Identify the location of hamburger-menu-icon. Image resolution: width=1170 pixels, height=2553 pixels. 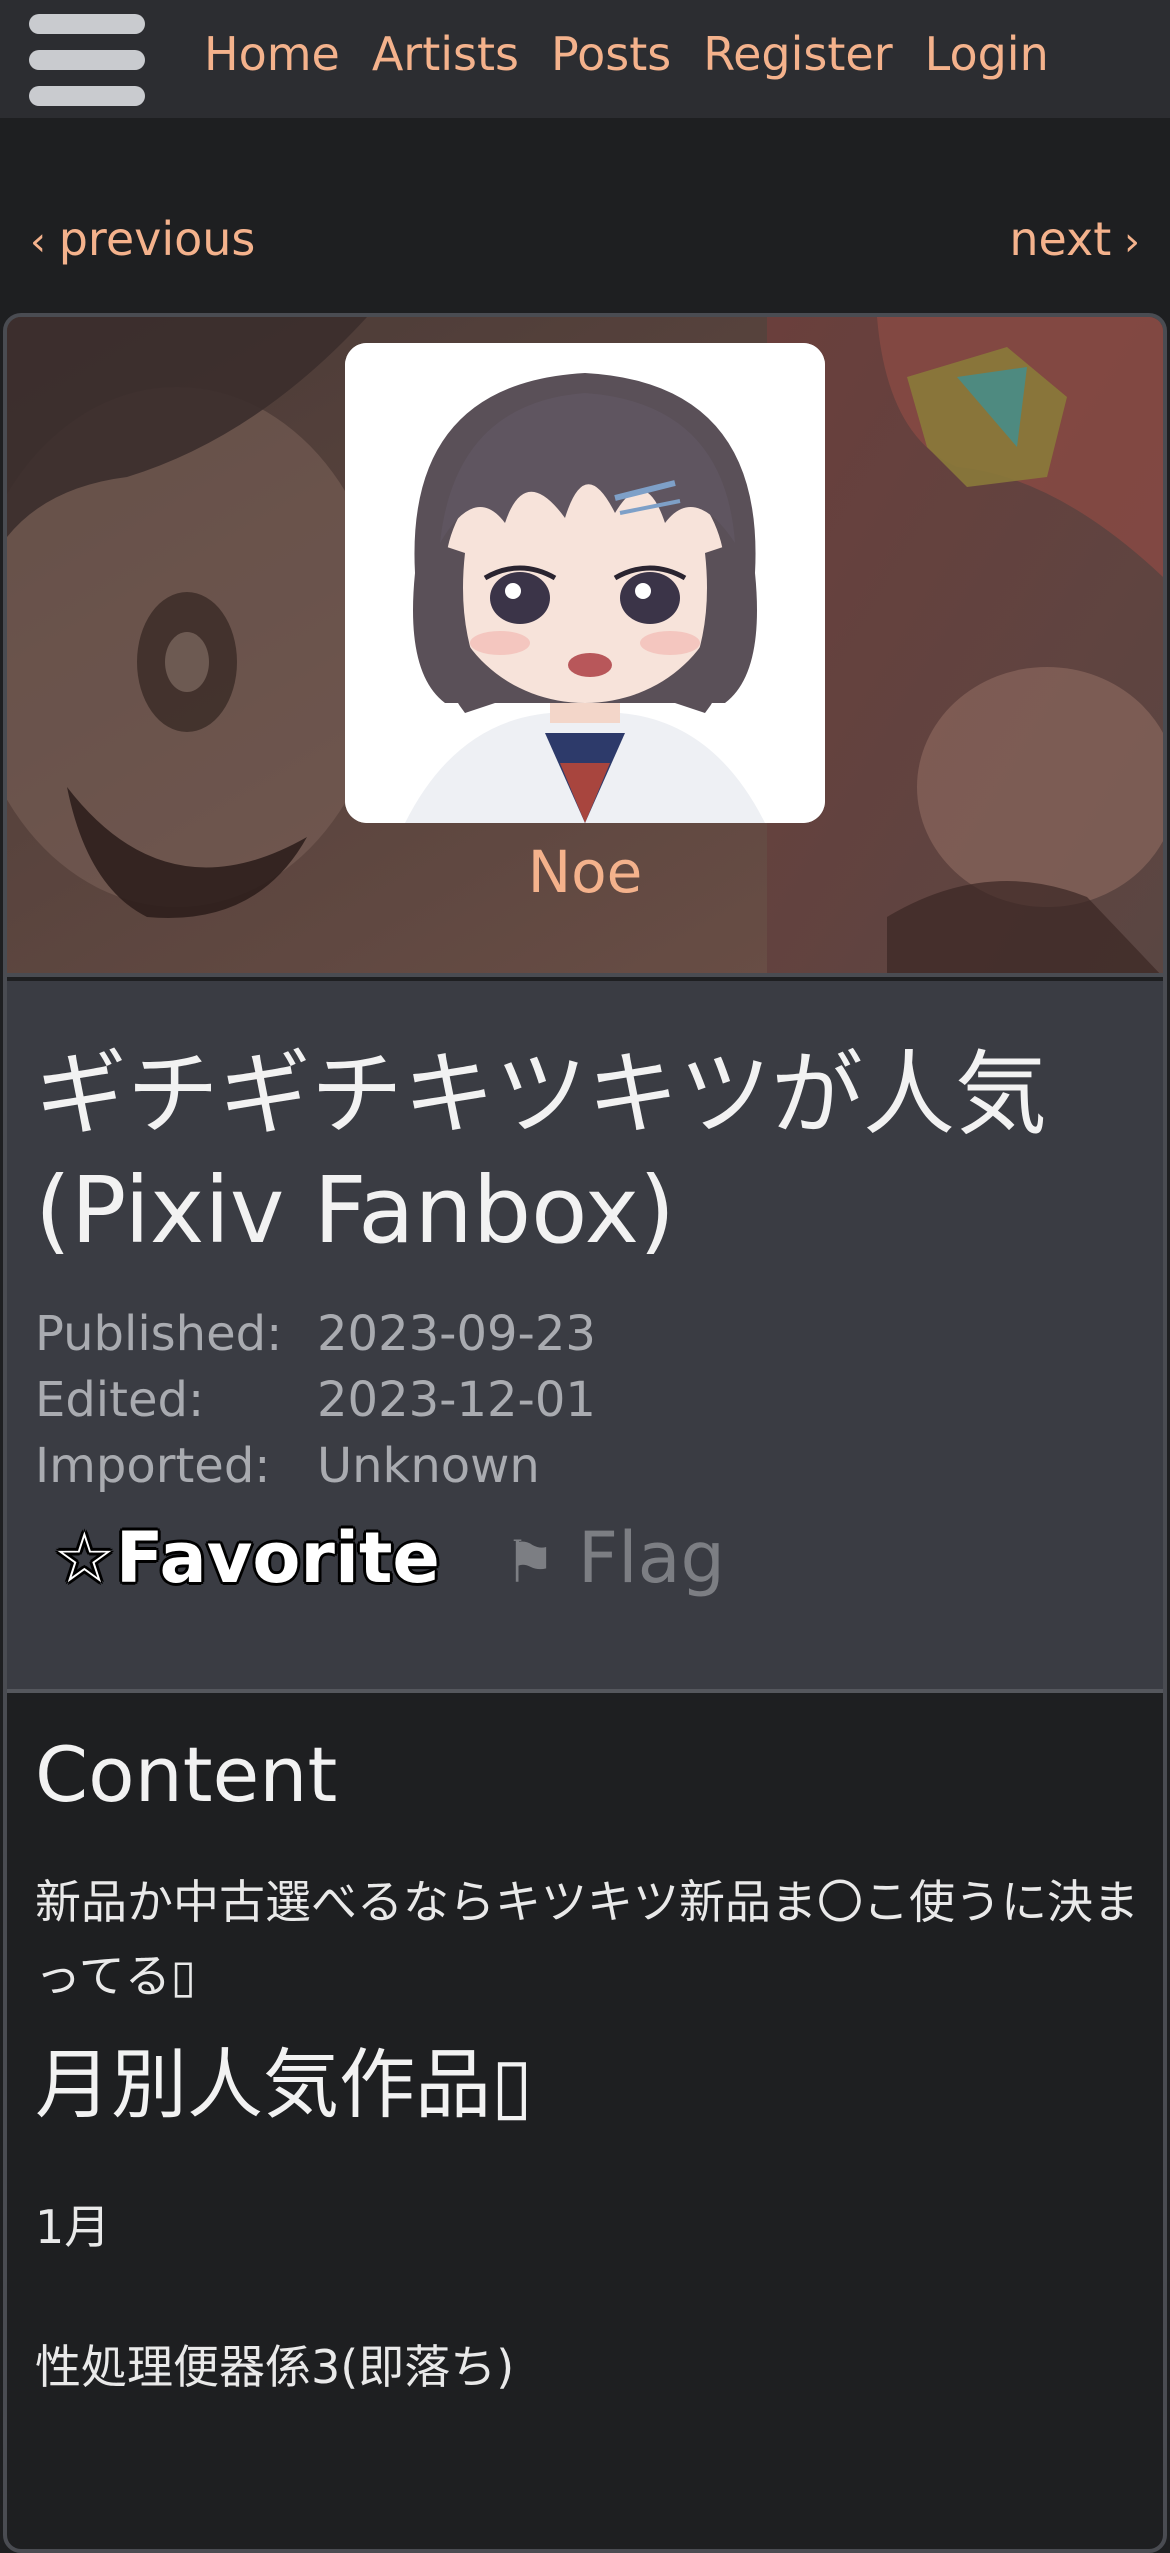
(87, 60).